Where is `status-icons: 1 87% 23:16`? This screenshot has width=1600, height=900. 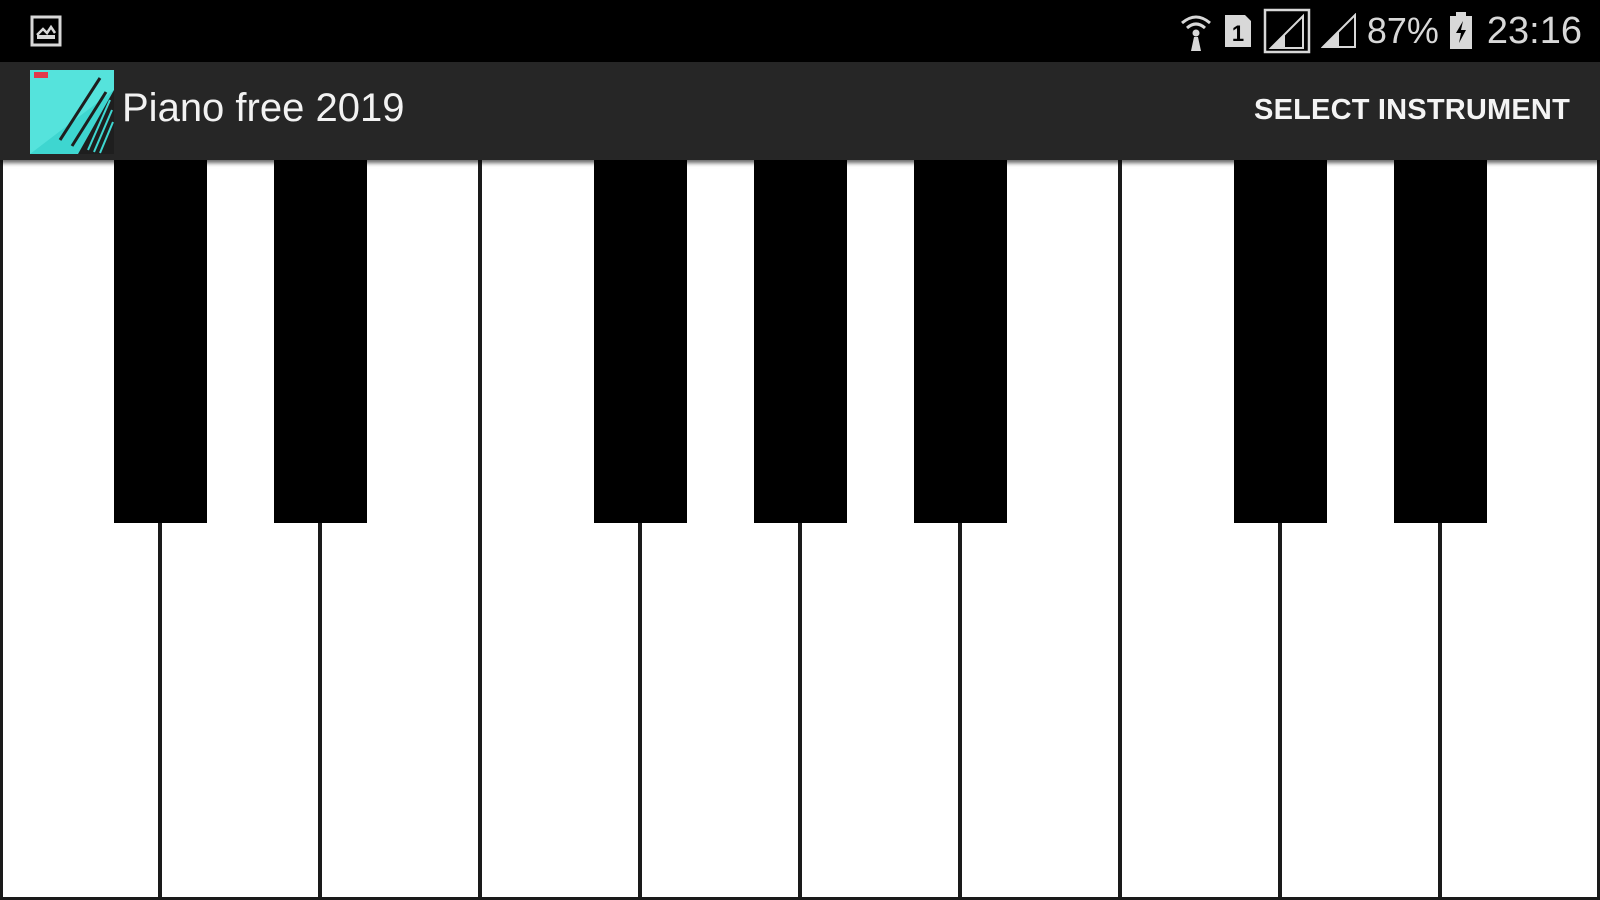 status-icons: 1 87% 23:16 is located at coordinates (1380, 31).